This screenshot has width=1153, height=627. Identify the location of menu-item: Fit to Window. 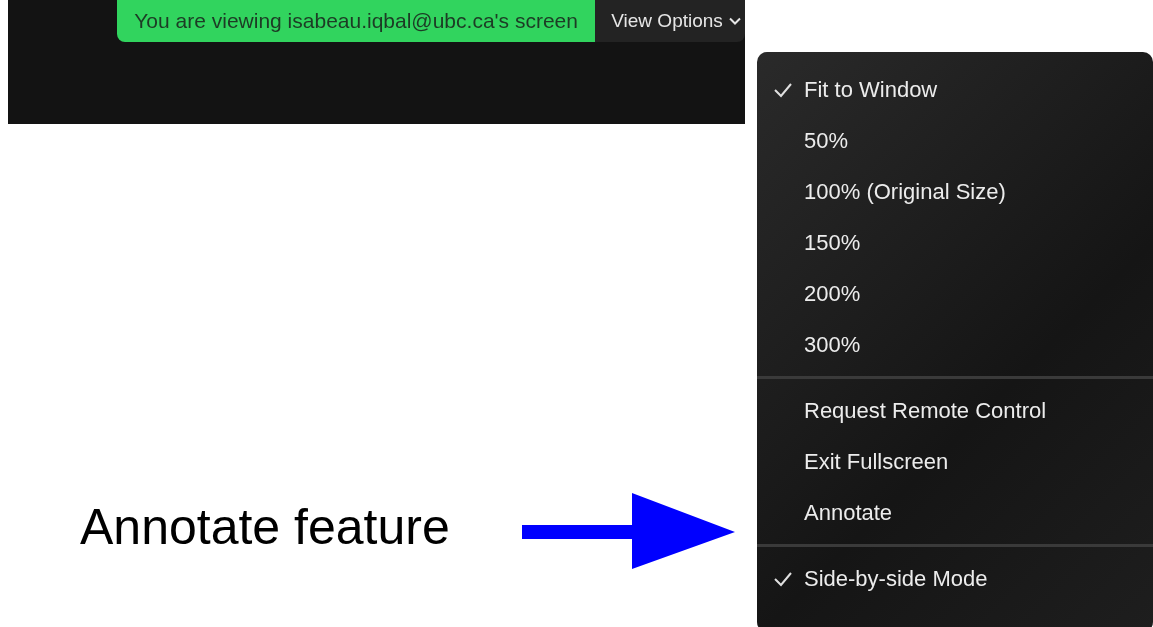
(955, 89).